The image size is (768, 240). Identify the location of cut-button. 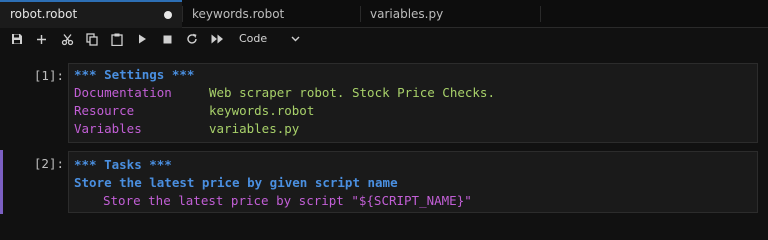
(67, 39).